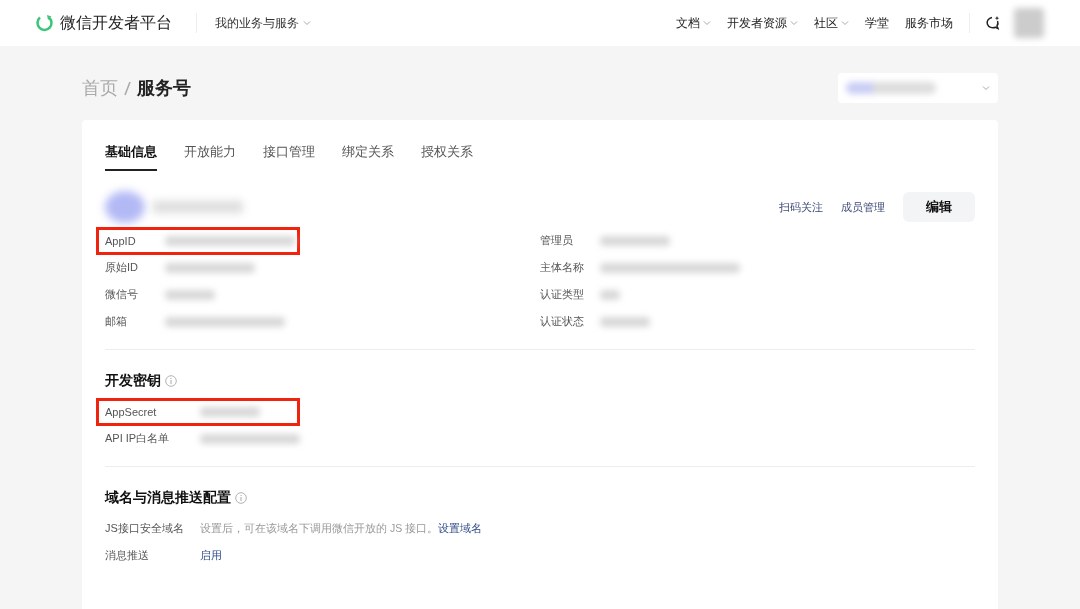 The height and width of the screenshot is (609, 1080). Describe the element at coordinates (116, 321) in the screenshot. I see `field-label: 邮箱` at that location.